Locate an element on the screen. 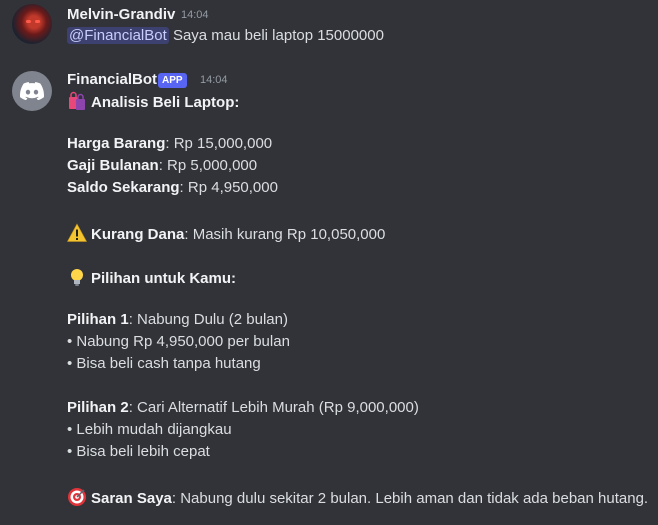 This screenshot has width=658, height=525. warning-icon is located at coordinates (77, 232).